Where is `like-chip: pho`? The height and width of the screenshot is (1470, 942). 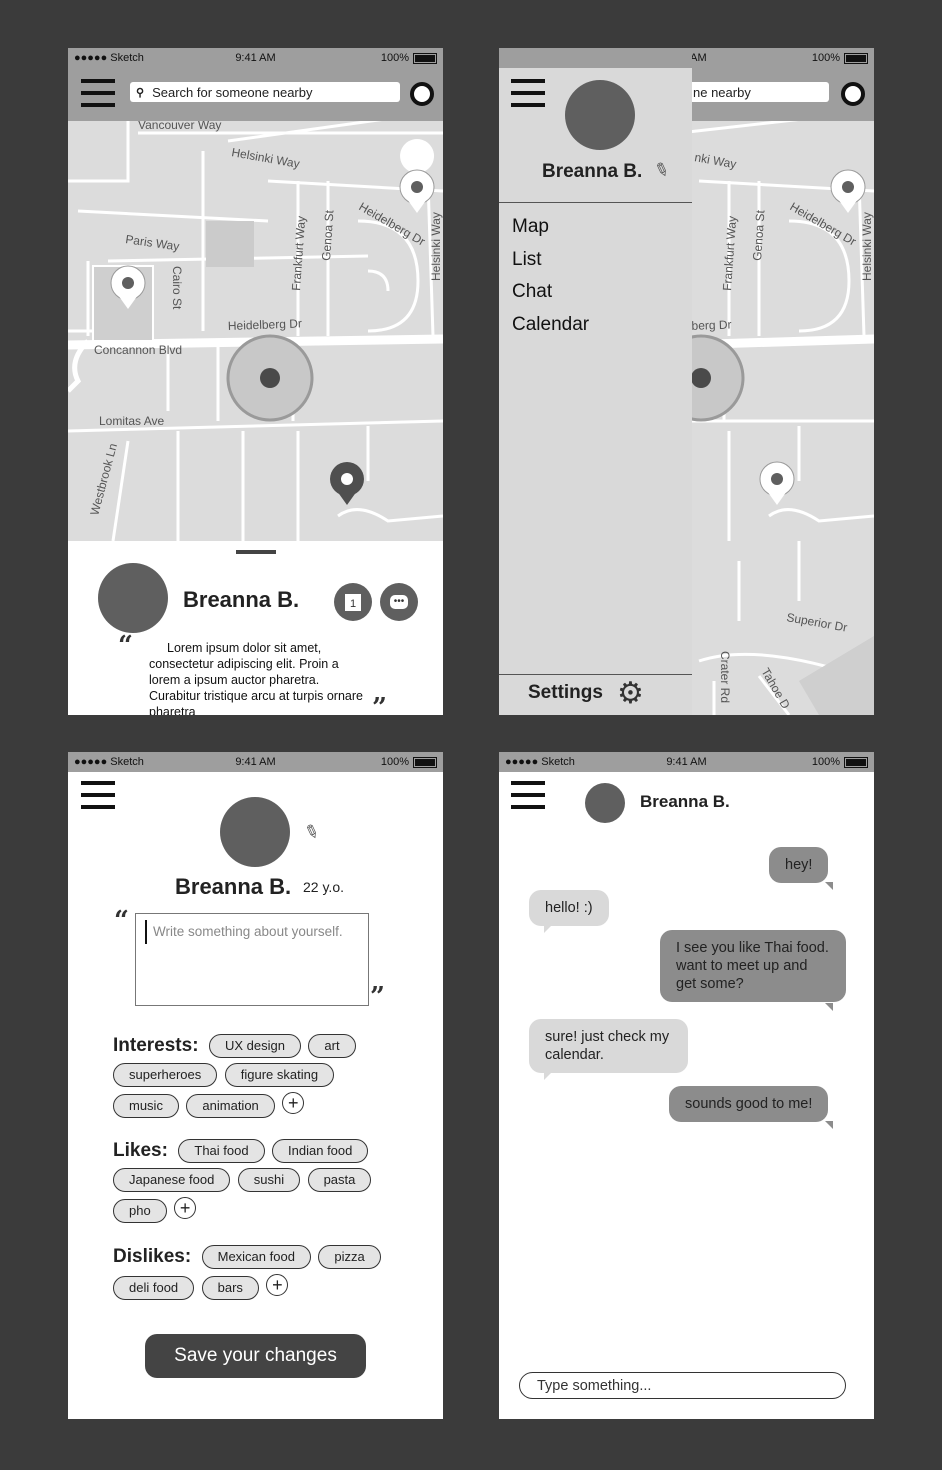 like-chip: pho is located at coordinates (140, 1210).